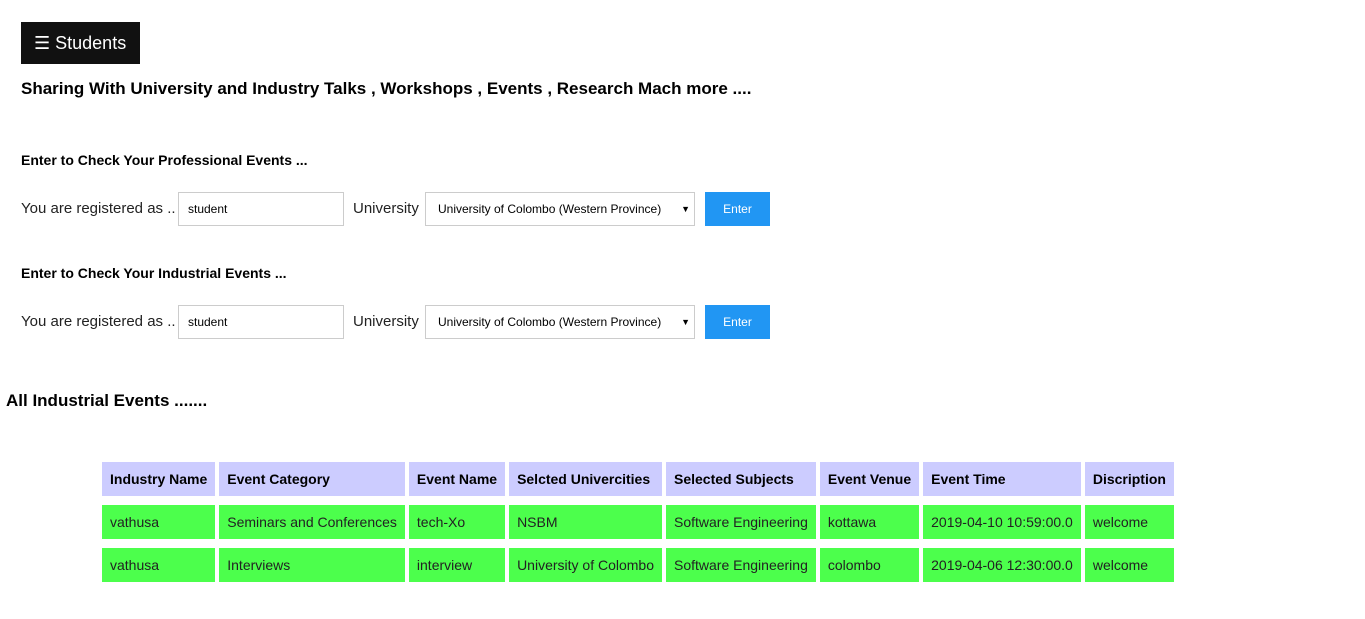 This screenshot has width=1365, height=619. Describe the element at coordinates (1129, 479) in the screenshot. I see `column-header-description: Discription` at that location.